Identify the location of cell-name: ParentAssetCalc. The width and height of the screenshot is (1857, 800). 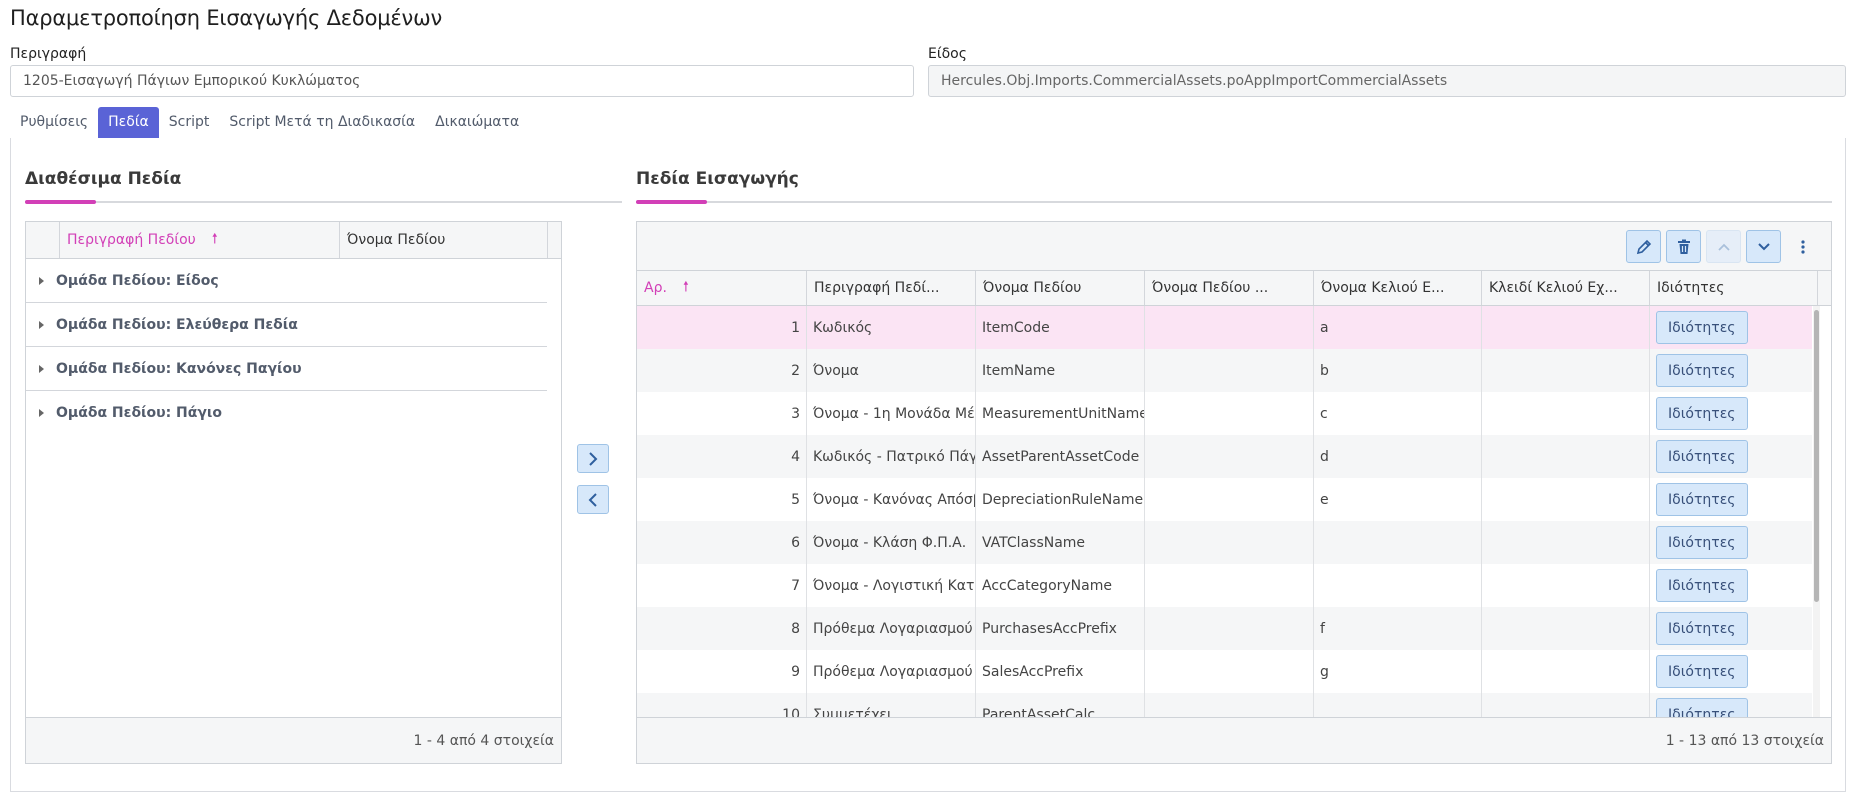
(1059, 705).